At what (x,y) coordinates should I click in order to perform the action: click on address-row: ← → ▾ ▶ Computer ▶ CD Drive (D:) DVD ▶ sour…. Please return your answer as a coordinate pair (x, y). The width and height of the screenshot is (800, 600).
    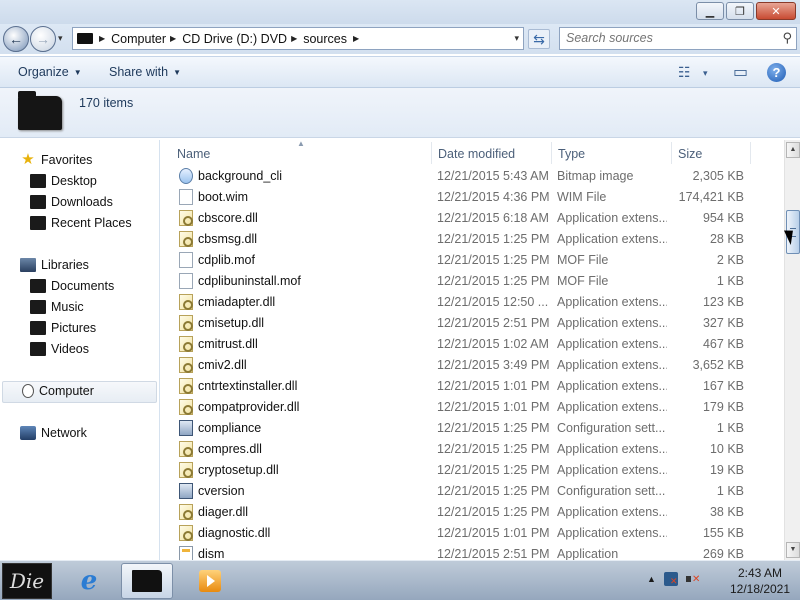
    Looking at the image, I should click on (400, 39).